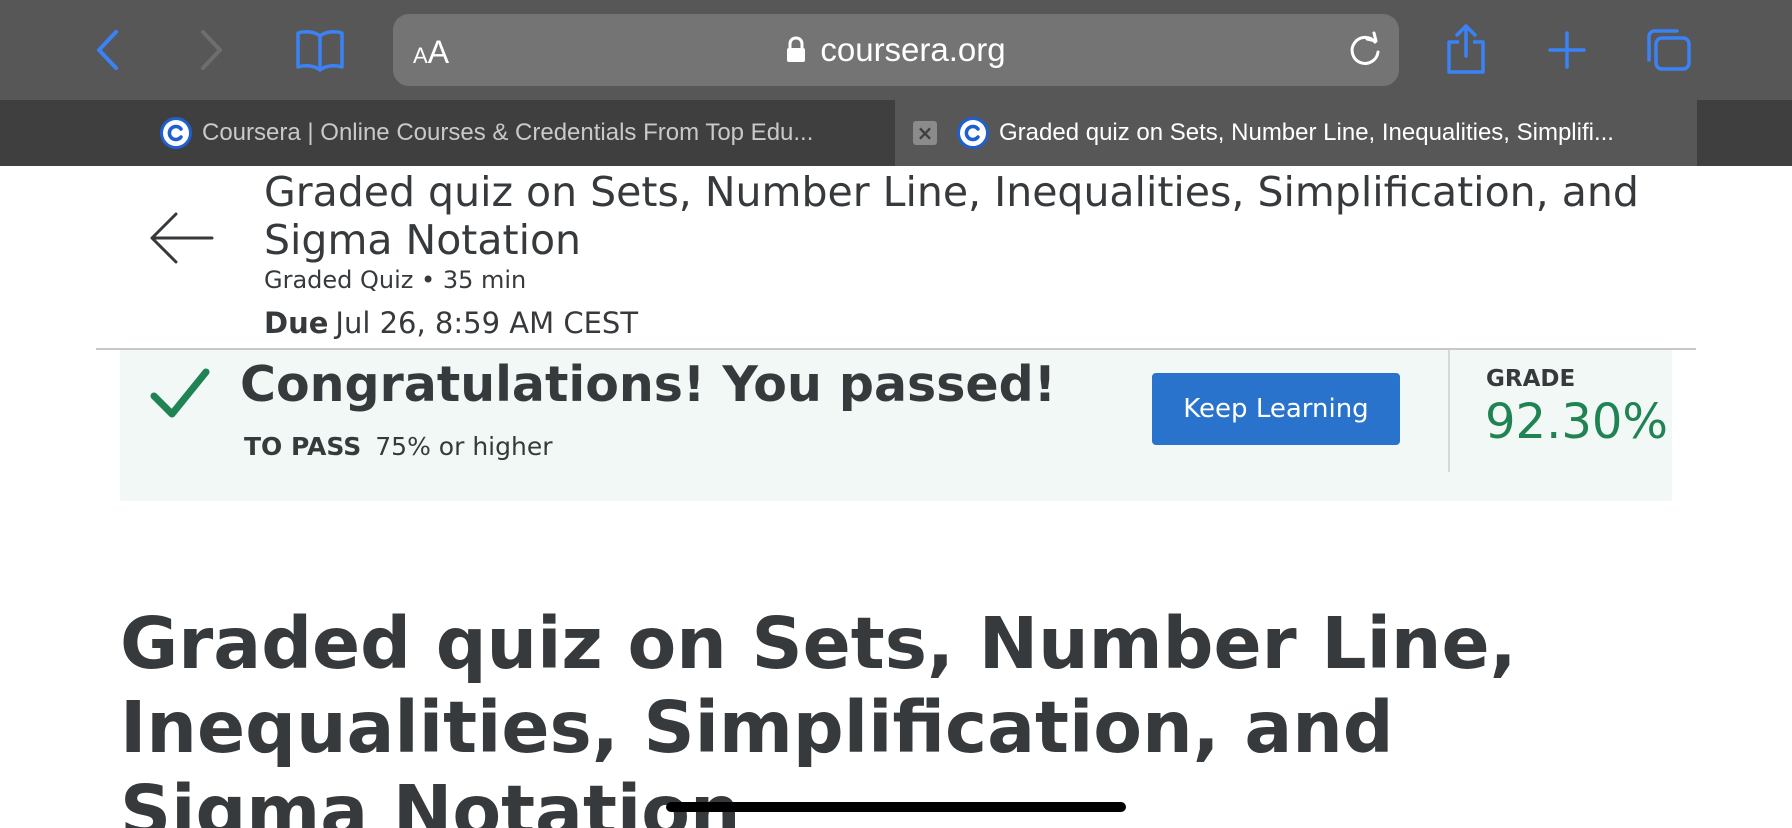 This screenshot has width=1792, height=828. What do you see at coordinates (487, 323) in the screenshot?
I see `due-value: Jul 26, 8:59 AM CEST` at bounding box center [487, 323].